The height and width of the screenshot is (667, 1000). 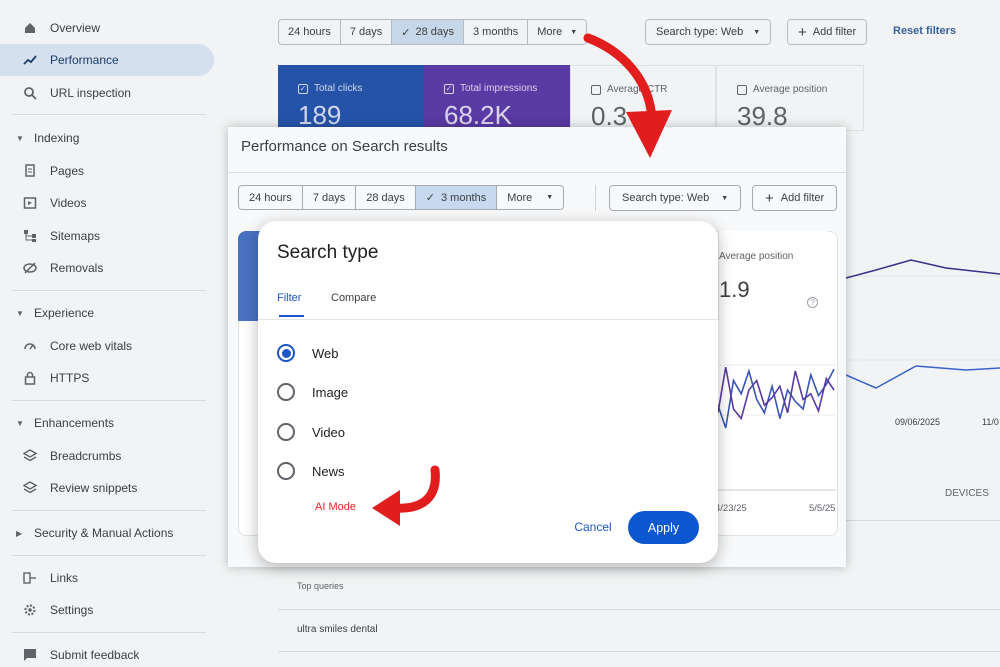 What do you see at coordinates (64, 313) in the screenshot?
I see `section-label: Experience` at bounding box center [64, 313].